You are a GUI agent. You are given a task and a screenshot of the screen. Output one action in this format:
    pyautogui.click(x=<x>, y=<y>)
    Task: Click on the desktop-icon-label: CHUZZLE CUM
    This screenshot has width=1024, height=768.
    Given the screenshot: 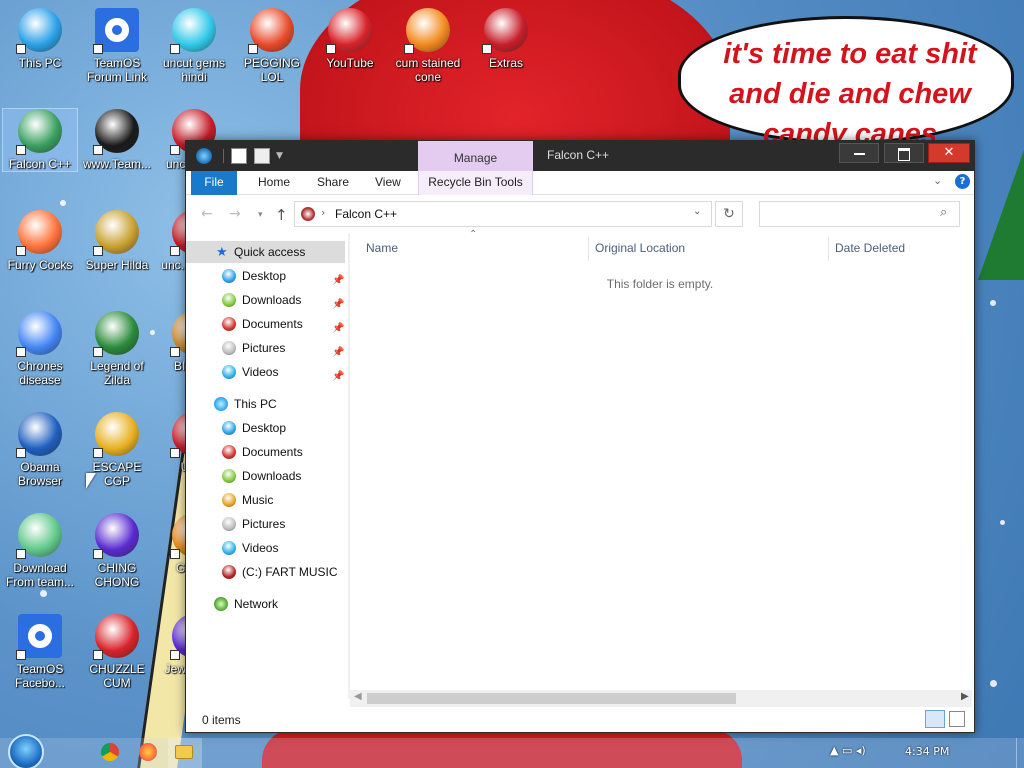 What is the action you would take?
    pyautogui.click(x=117, y=676)
    